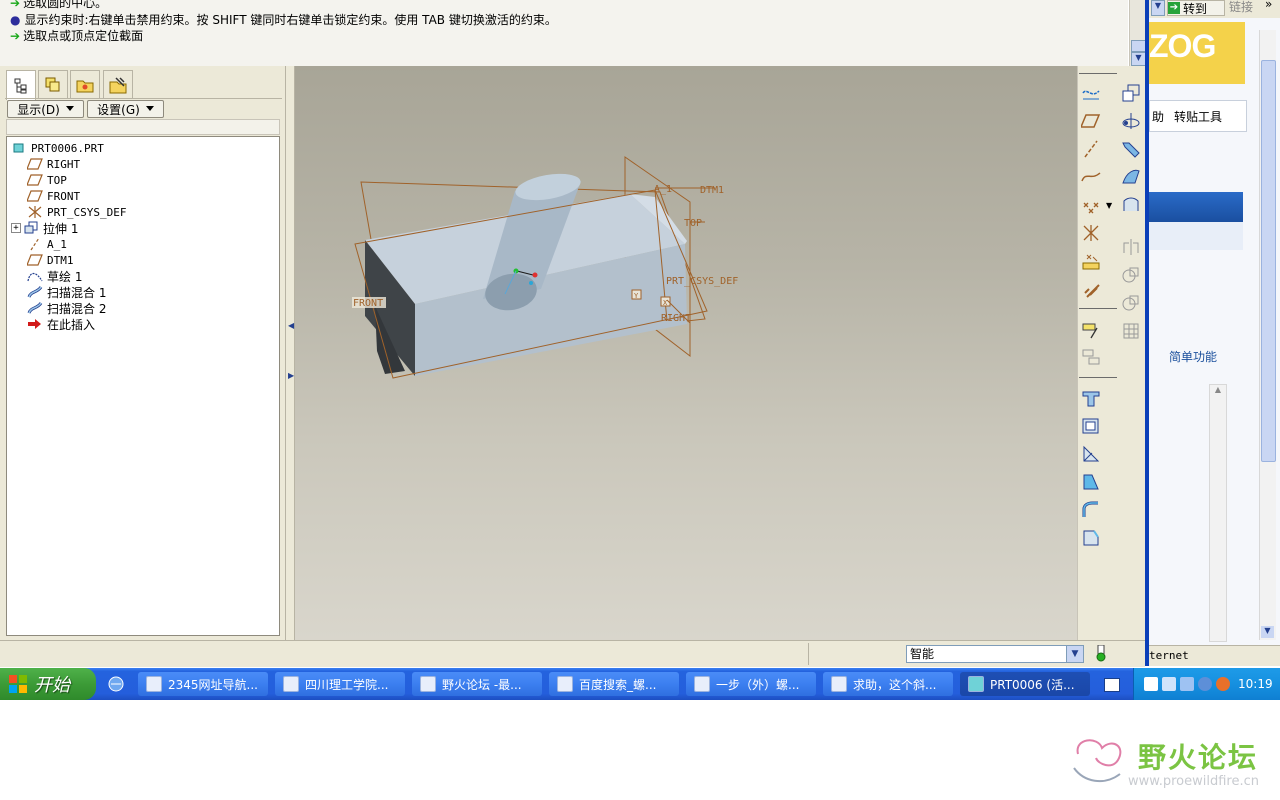 The width and height of the screenshot is (1280, 800). I want to click on insert-sketch-icon, so click(1091, 330).